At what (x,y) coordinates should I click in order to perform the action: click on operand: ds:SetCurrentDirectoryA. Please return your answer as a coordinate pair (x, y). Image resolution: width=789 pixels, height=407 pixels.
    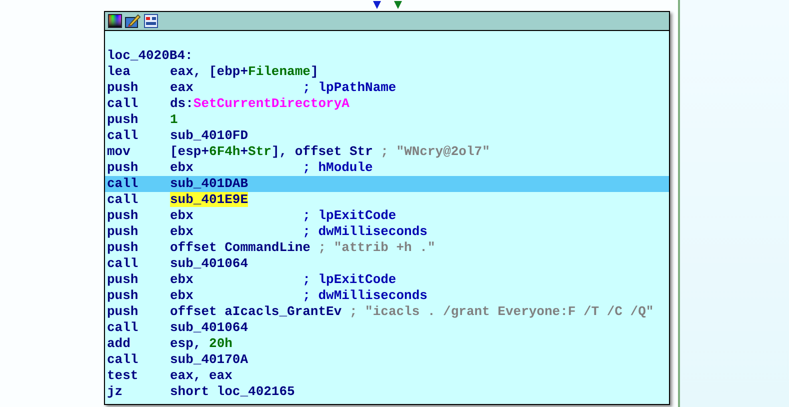
    Looking at the image, I should click on (260, 104).